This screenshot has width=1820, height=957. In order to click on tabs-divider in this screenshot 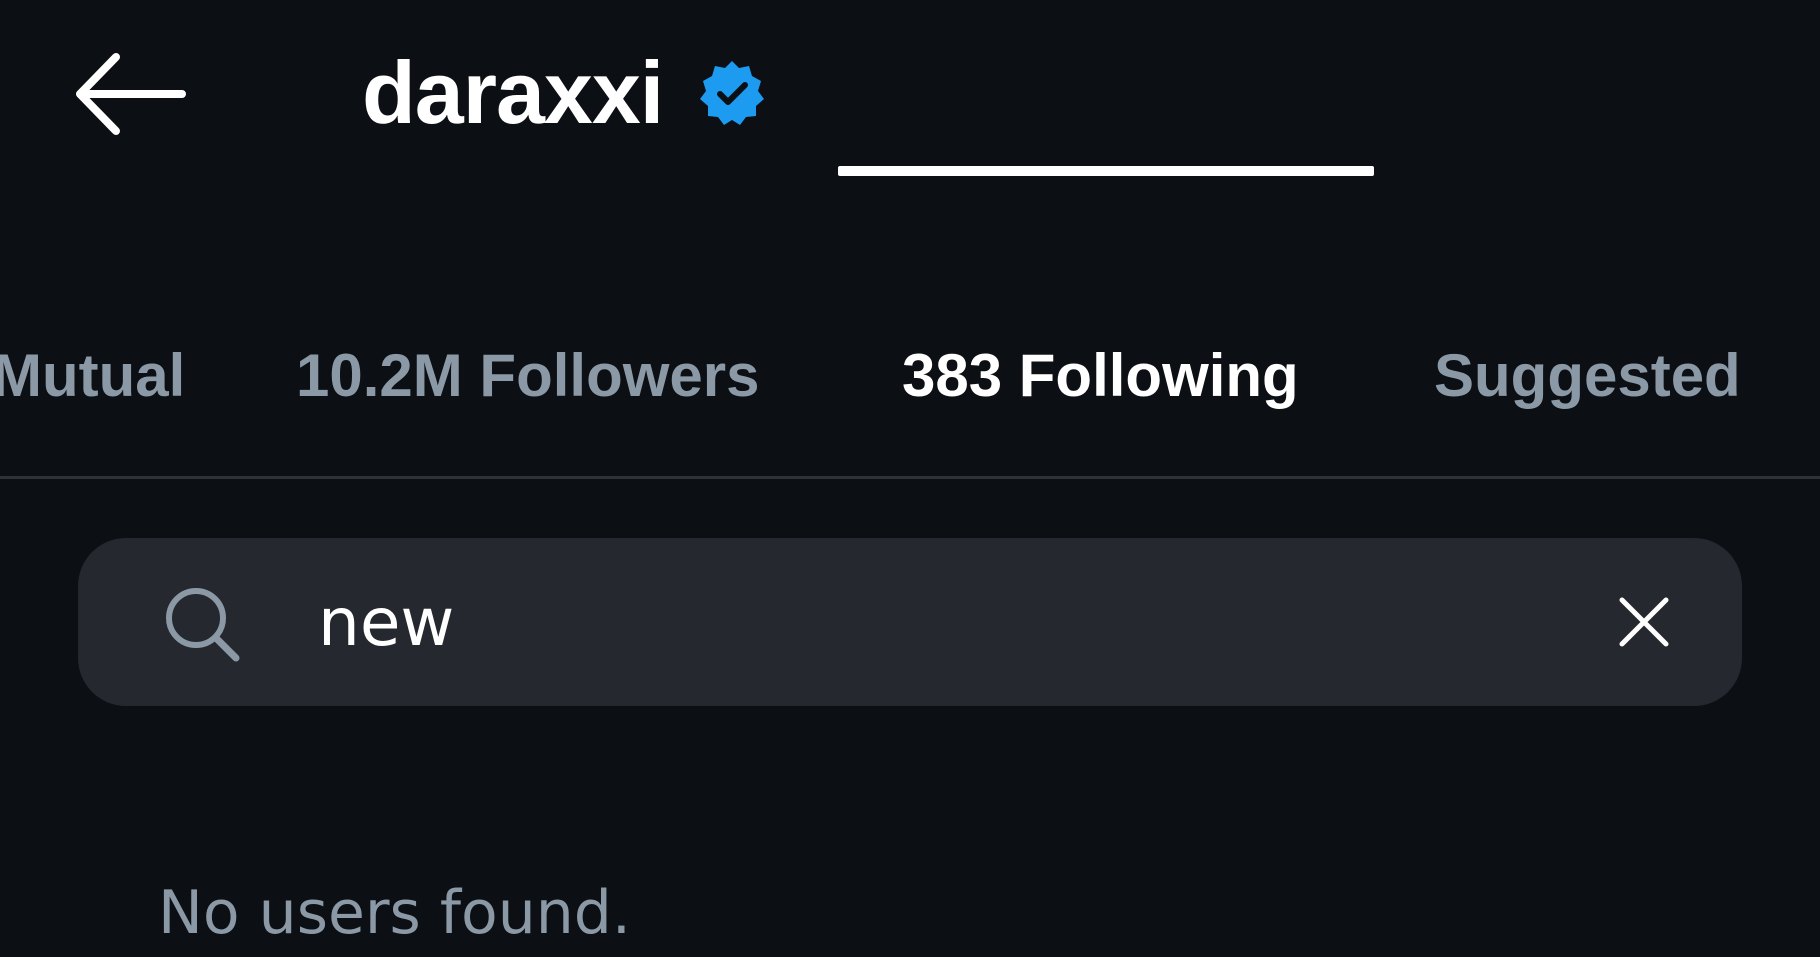, I will do `click(910, 477)`.